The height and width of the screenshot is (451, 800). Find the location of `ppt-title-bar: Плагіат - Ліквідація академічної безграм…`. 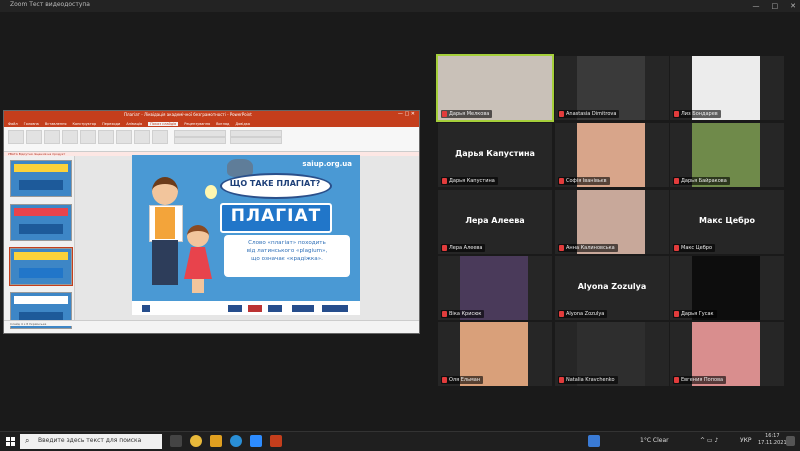

ppt-title-bar: Плагіат - Ліквідація академічної безграм… is located at coordinates (211, 115).